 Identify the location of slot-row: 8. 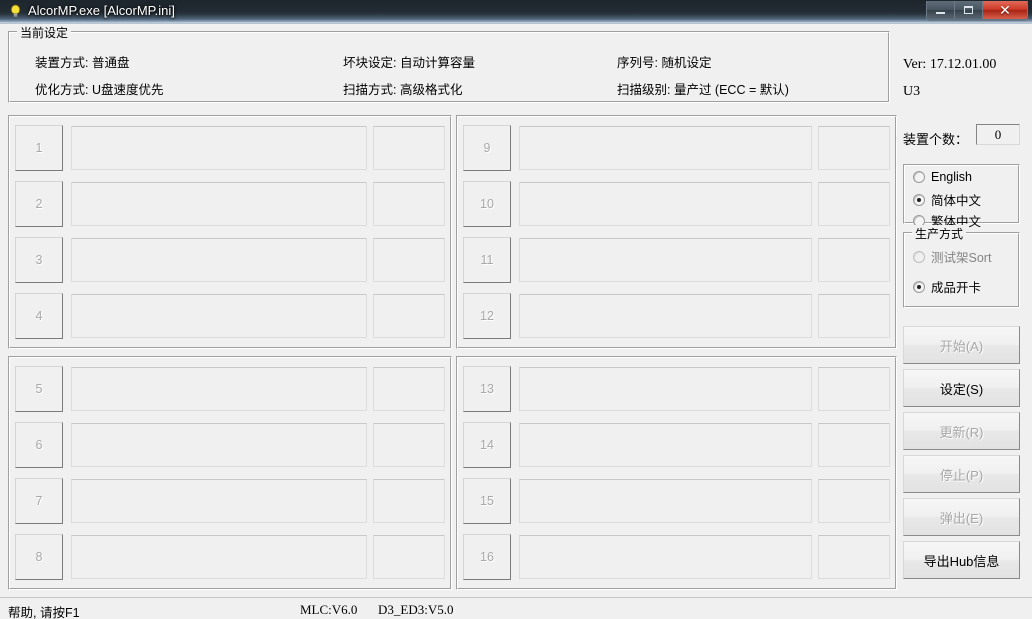
(231, 558).